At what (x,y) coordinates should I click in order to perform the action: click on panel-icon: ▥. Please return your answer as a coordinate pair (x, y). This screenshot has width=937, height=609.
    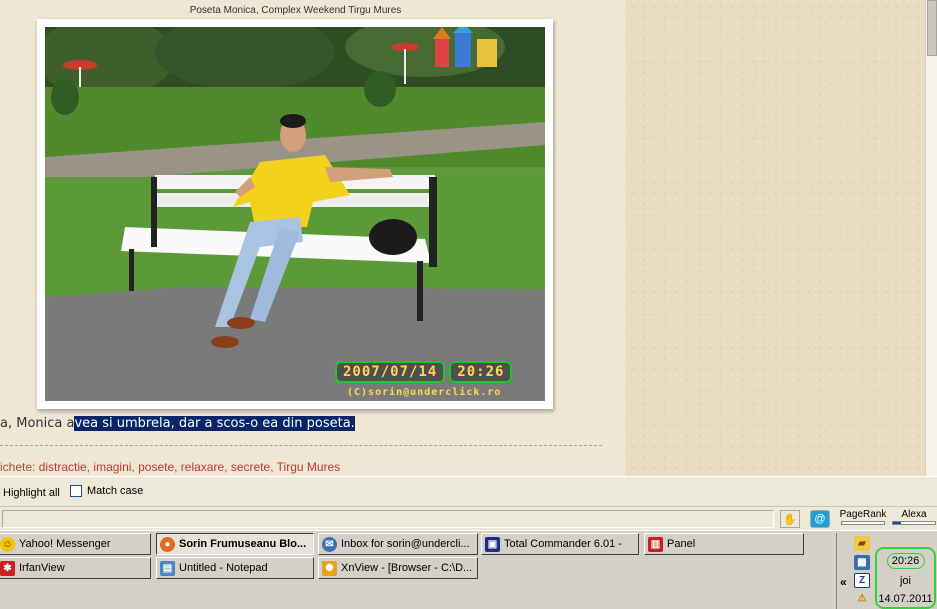
    Looking at the image, I should click on (655, 544).